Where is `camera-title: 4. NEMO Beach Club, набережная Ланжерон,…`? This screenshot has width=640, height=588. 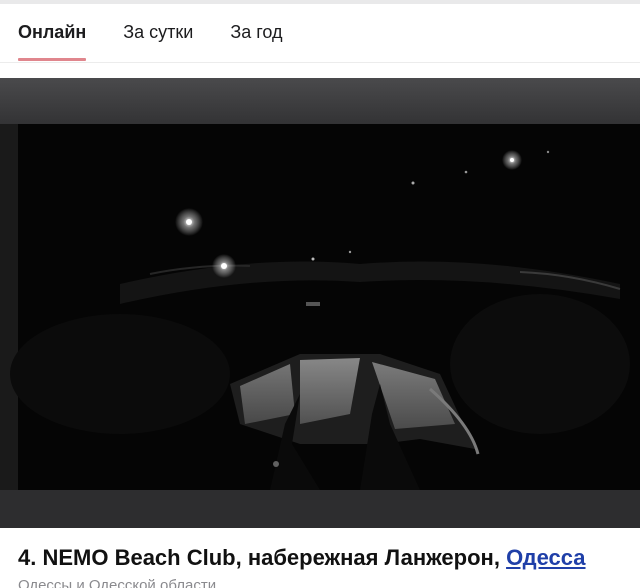
camera-title: 4. NEMO Beach Club, набережная Ланжерон,… is located at coordinates (302, 558).